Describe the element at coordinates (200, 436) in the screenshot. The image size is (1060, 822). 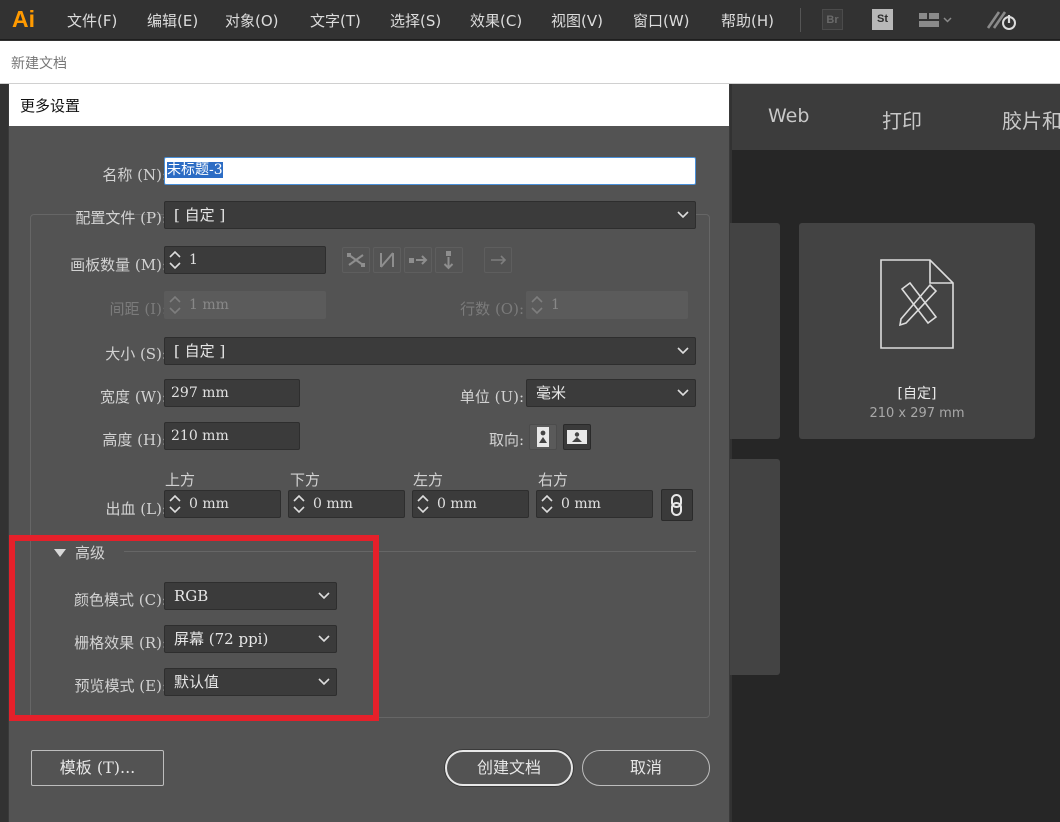
I see `height-value: 210 mm` at that location.